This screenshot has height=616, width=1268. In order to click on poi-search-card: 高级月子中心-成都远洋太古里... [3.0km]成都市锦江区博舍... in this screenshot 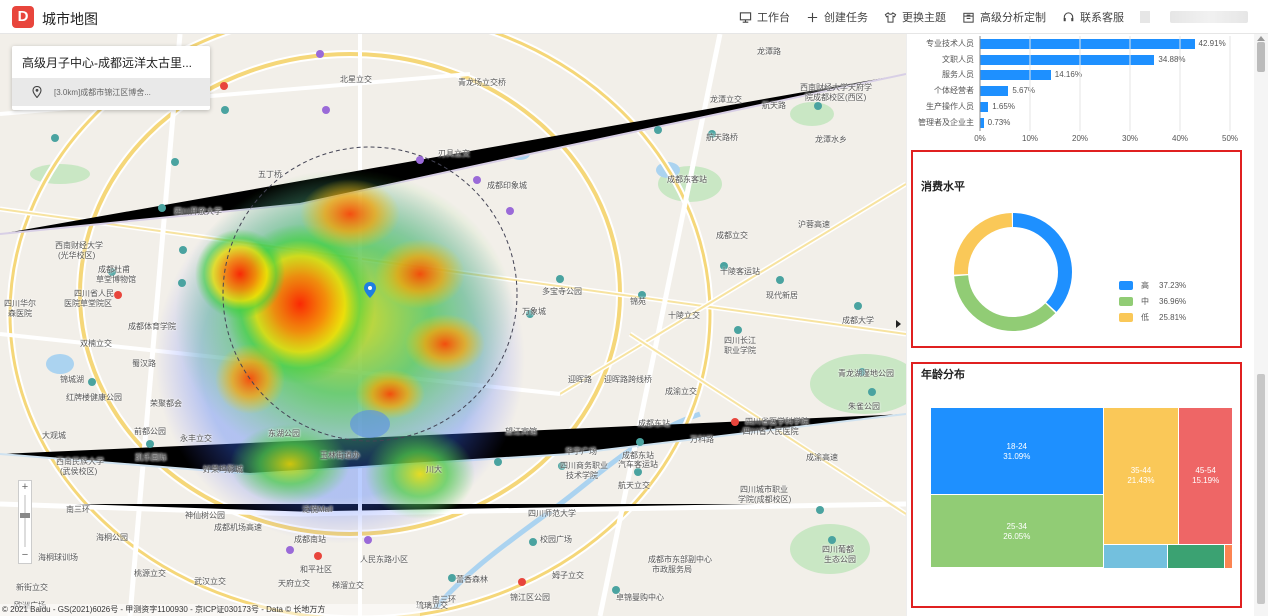, I will do `click(111, 78)`.